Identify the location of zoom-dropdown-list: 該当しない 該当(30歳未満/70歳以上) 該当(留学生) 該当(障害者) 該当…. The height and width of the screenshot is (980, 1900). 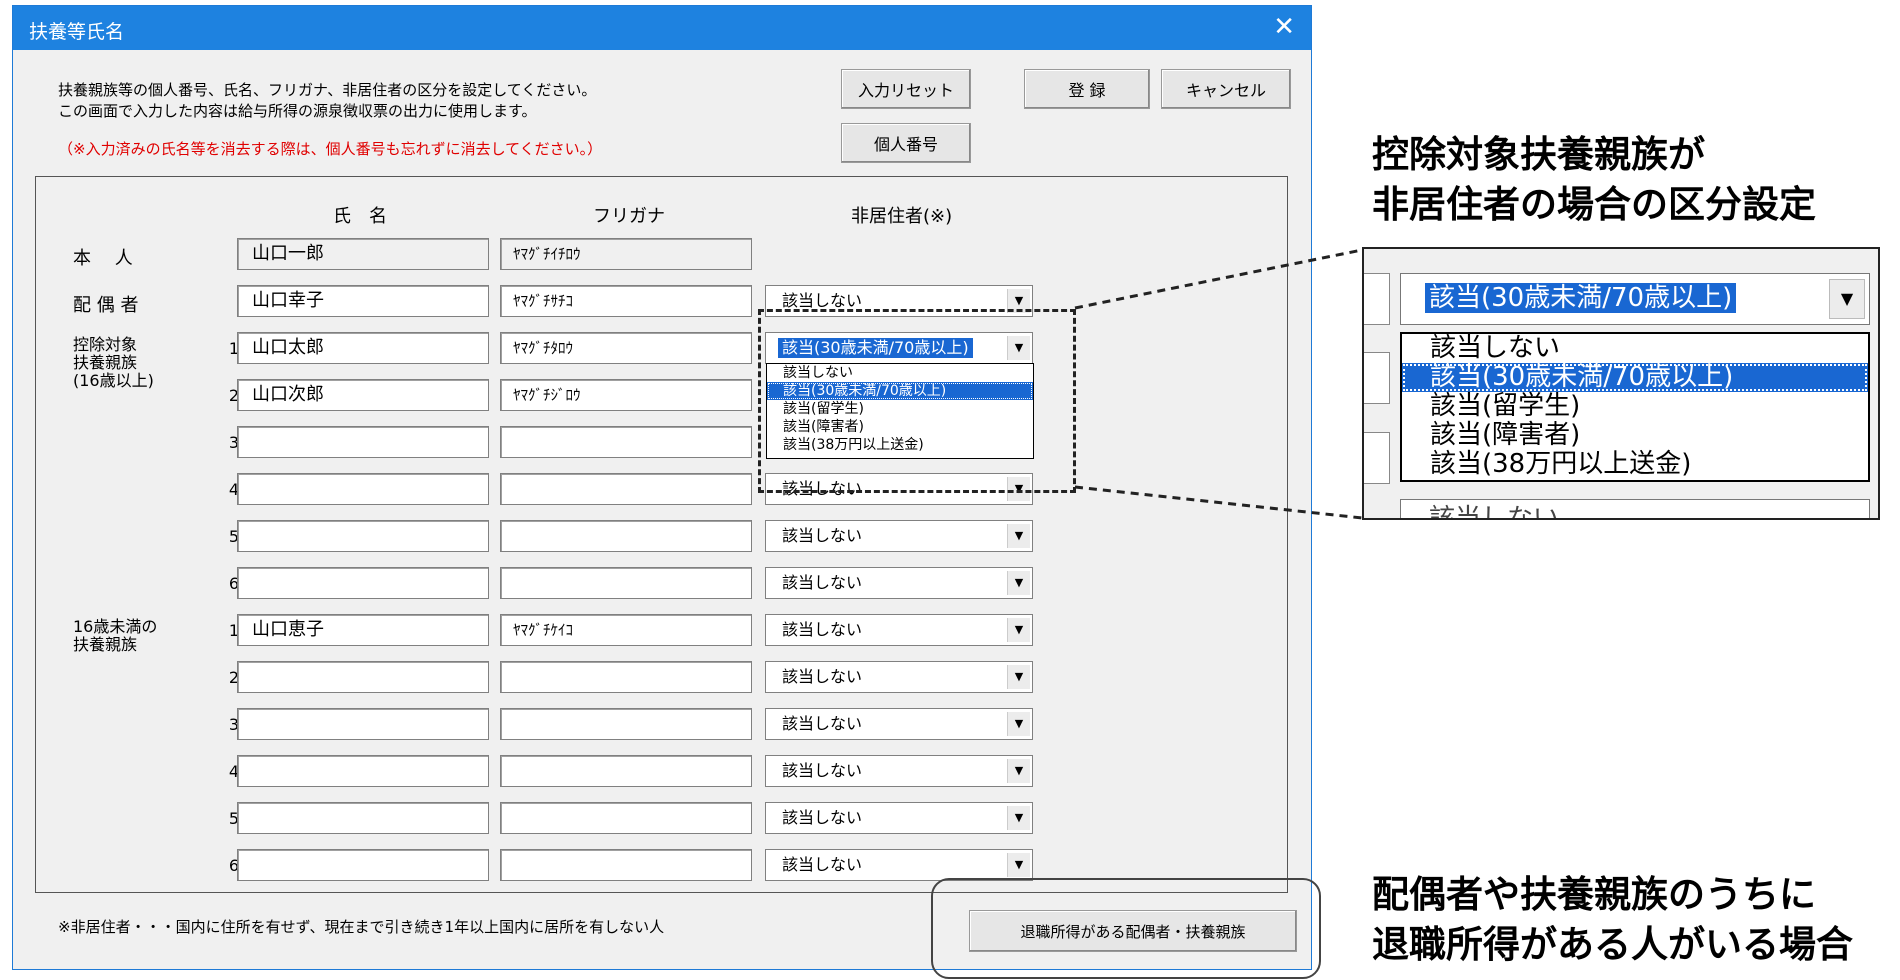
(1635, 407).